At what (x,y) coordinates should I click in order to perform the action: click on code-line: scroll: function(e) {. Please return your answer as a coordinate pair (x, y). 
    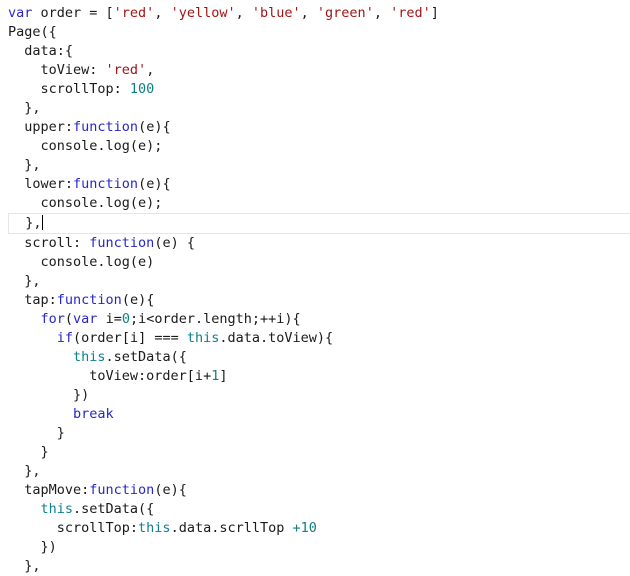
    Looking at the image, I should click on (315, 243).